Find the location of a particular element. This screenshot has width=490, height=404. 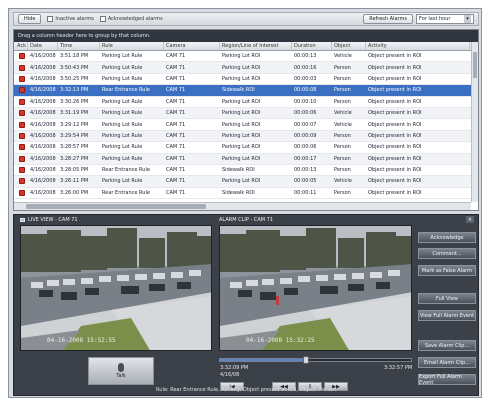

vertical-scrollbar is located at coordinates (474, 122).